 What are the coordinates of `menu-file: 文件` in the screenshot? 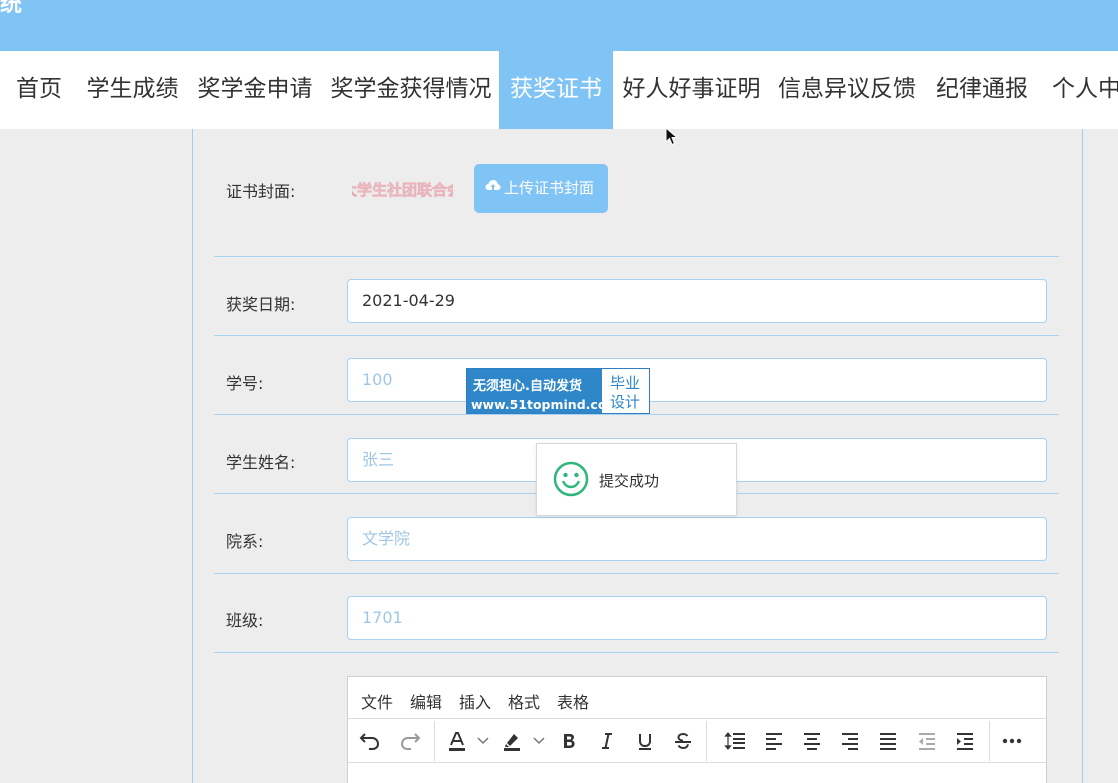 It's located at (377, 701).